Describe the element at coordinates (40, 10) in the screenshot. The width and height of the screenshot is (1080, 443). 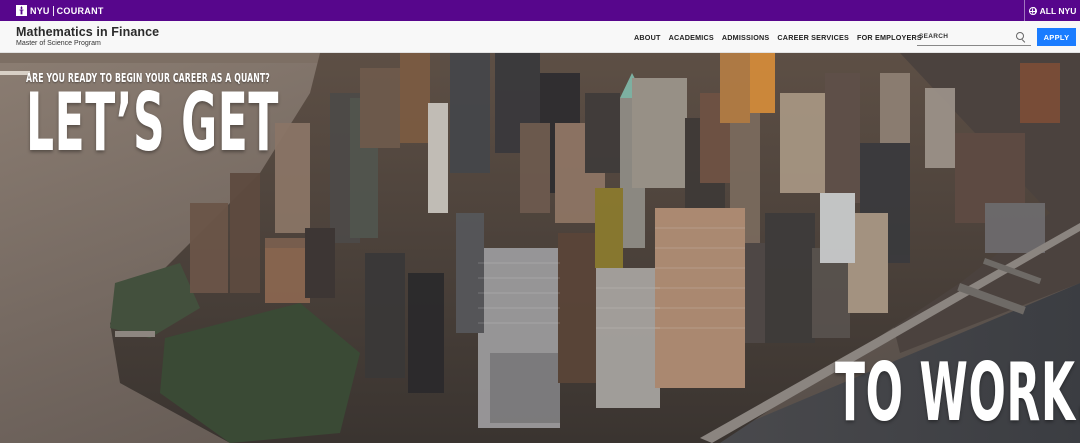
I see `brand-nyu: NYU` at that location.